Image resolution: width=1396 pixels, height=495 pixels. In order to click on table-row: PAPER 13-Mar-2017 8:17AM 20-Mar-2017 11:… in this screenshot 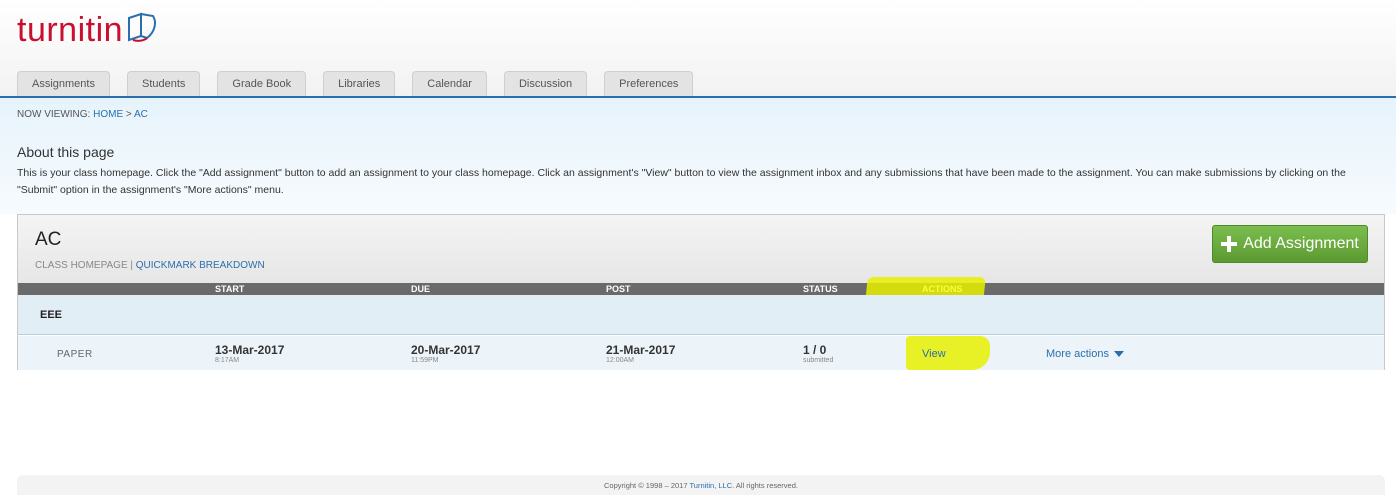, I will do `click(701, 353)`.